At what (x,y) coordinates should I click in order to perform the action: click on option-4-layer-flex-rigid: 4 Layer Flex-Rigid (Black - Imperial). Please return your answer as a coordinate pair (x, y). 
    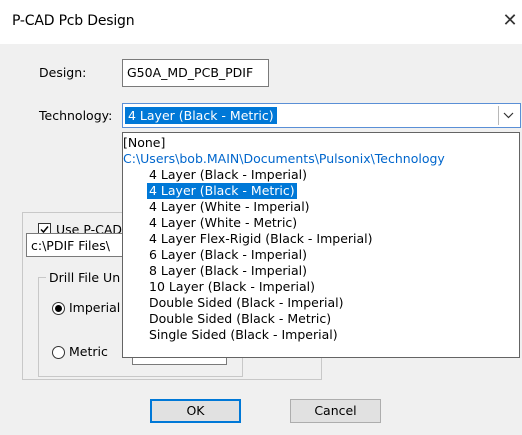
    Looking at the image, I should click on (261, 239).